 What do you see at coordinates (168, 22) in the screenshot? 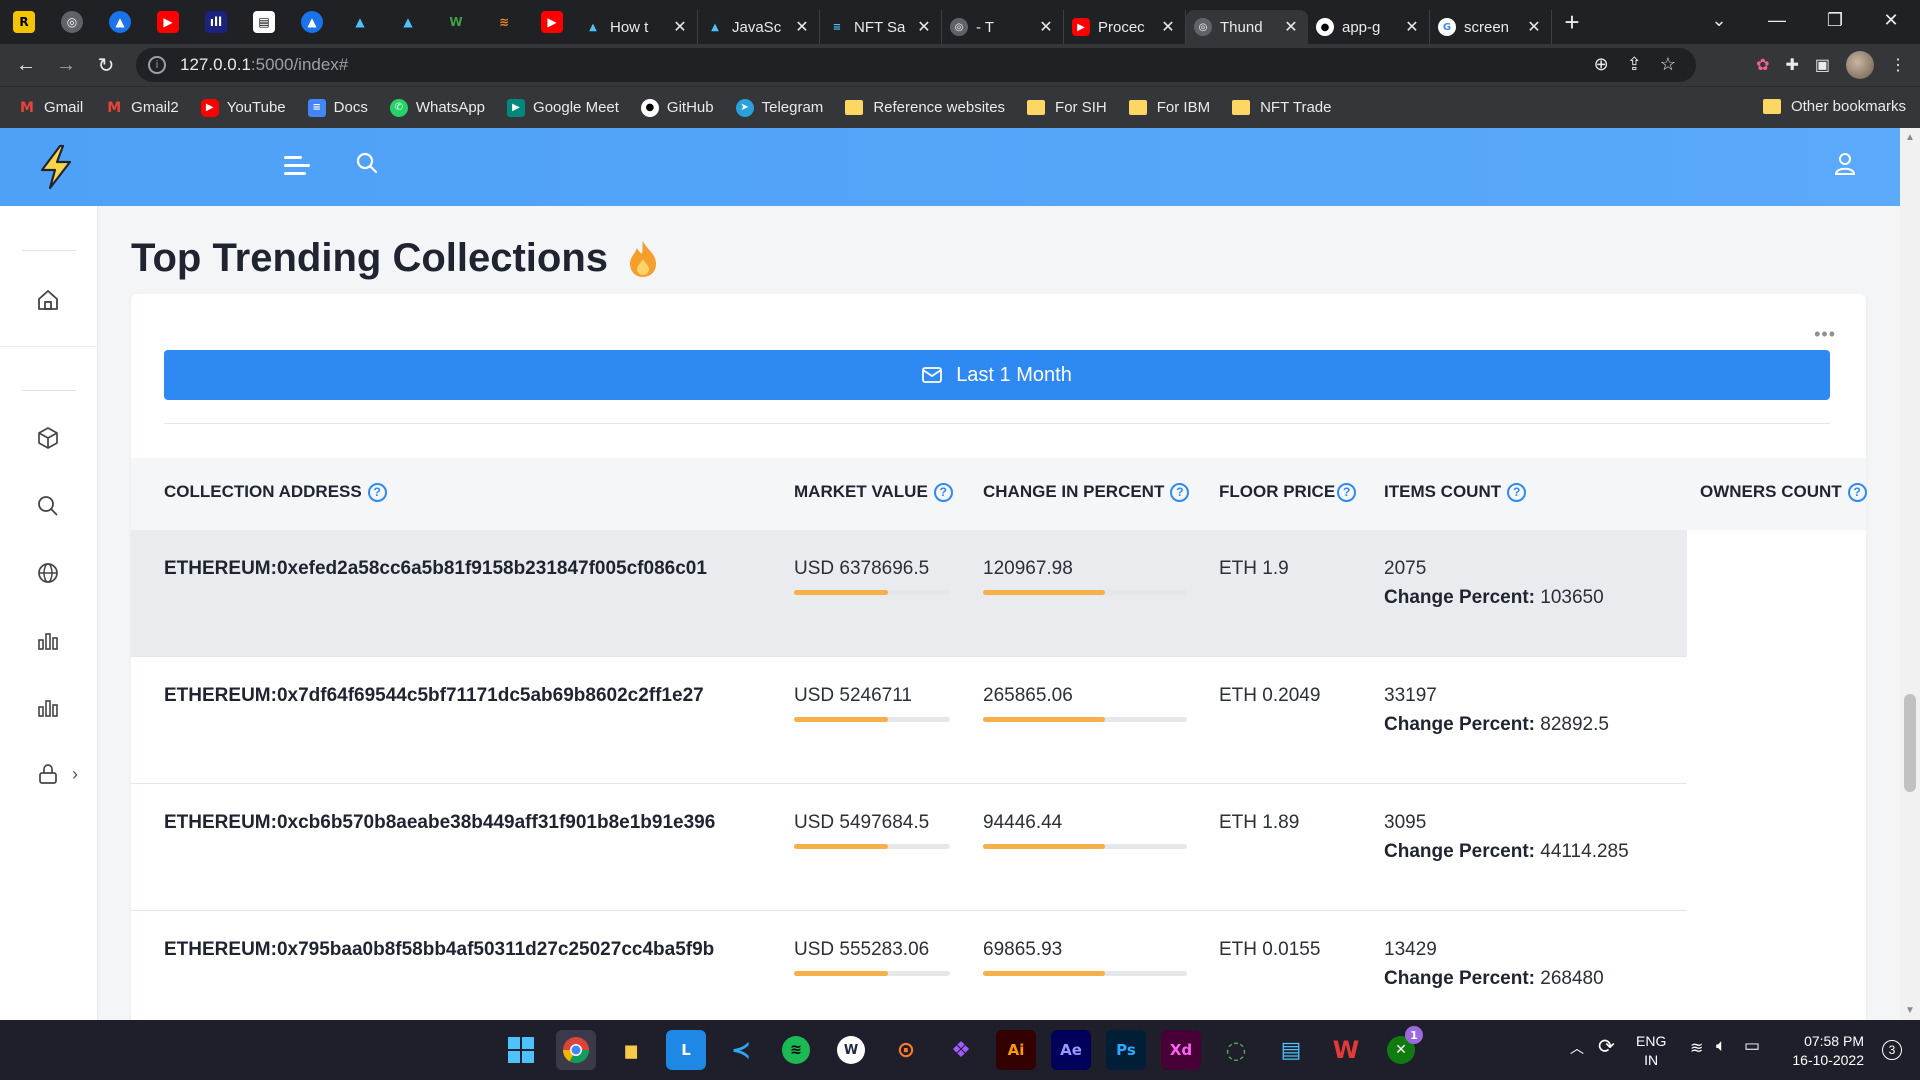
I see `tab-pinned-4: ▶` at bounding box center [168, 22].